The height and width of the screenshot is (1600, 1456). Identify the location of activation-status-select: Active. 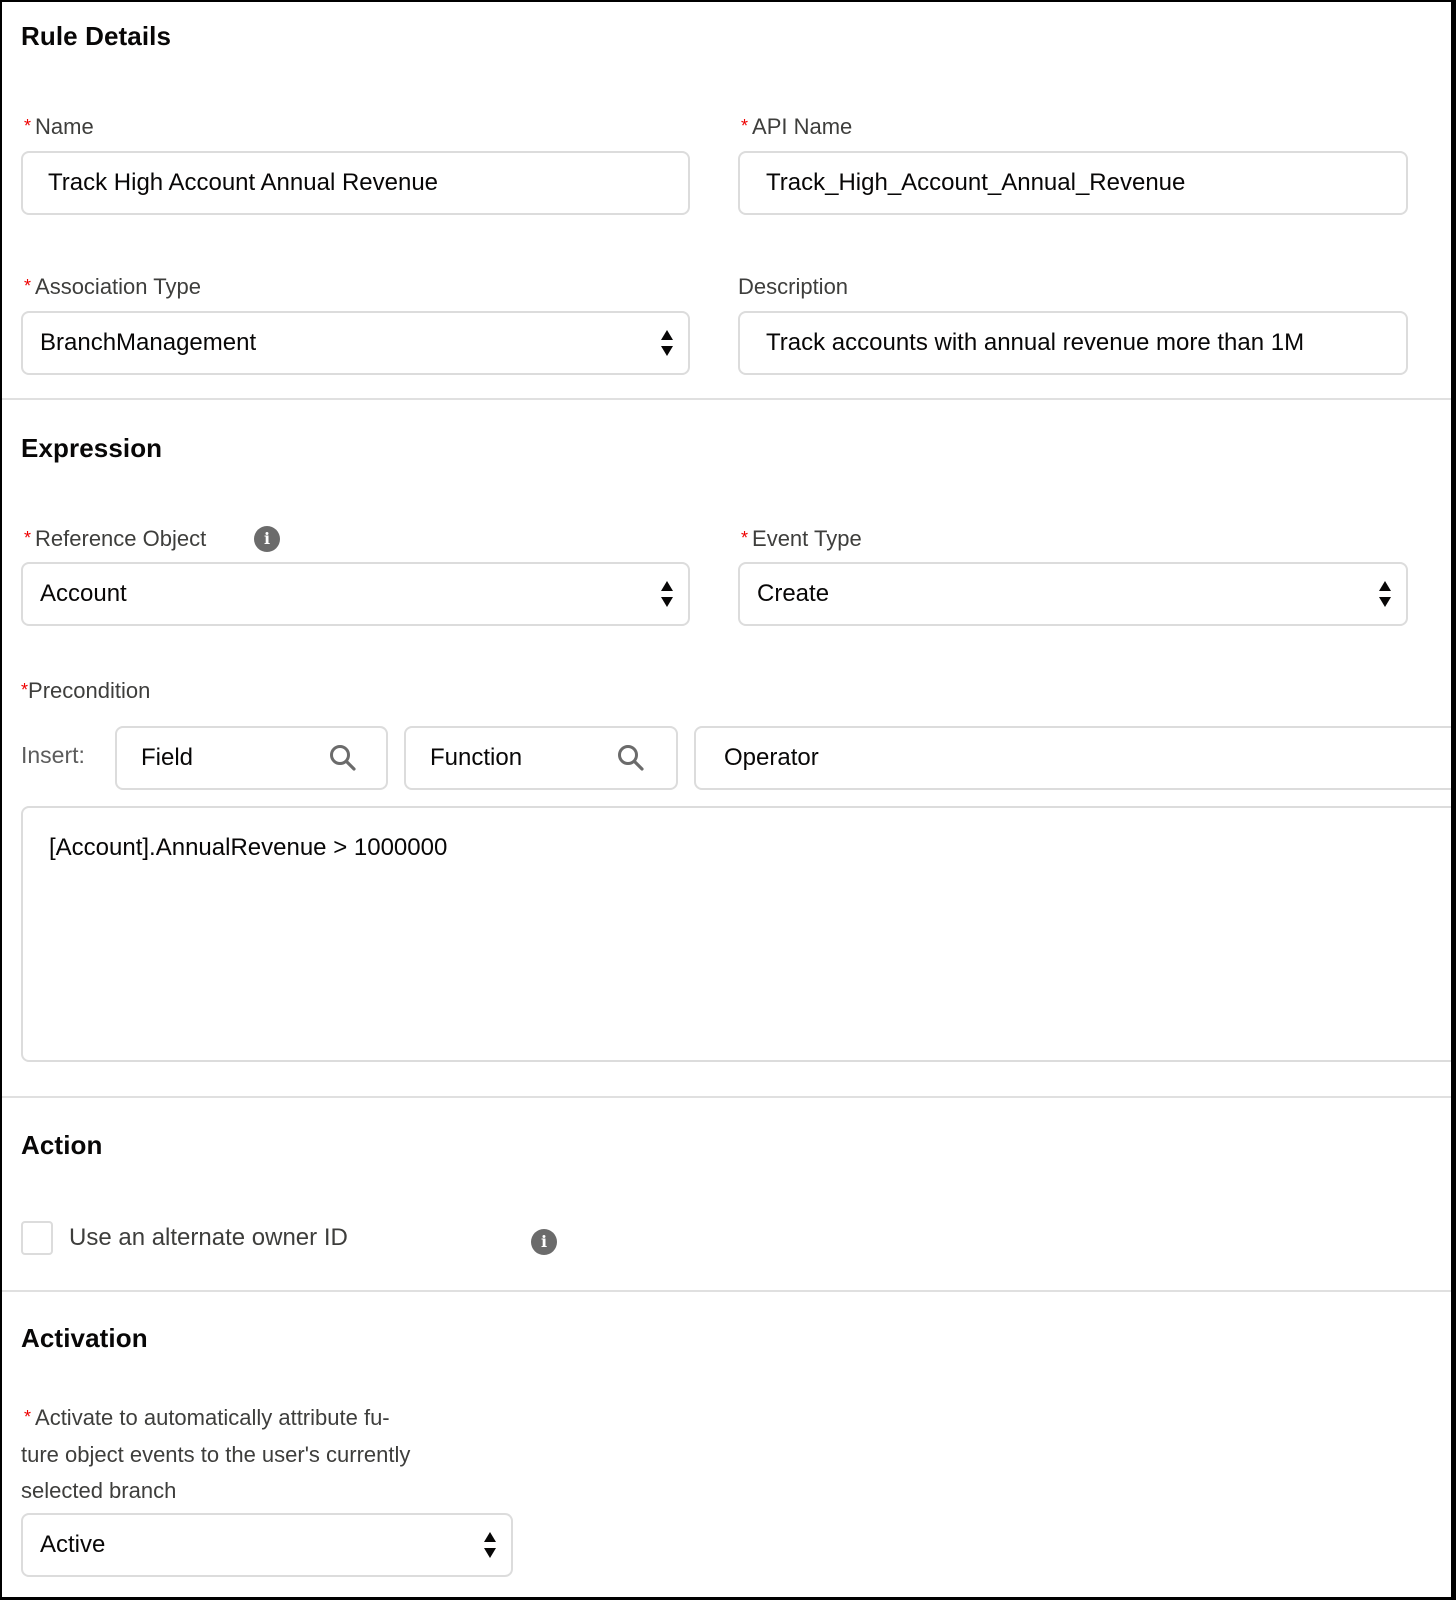
(267, 1545).